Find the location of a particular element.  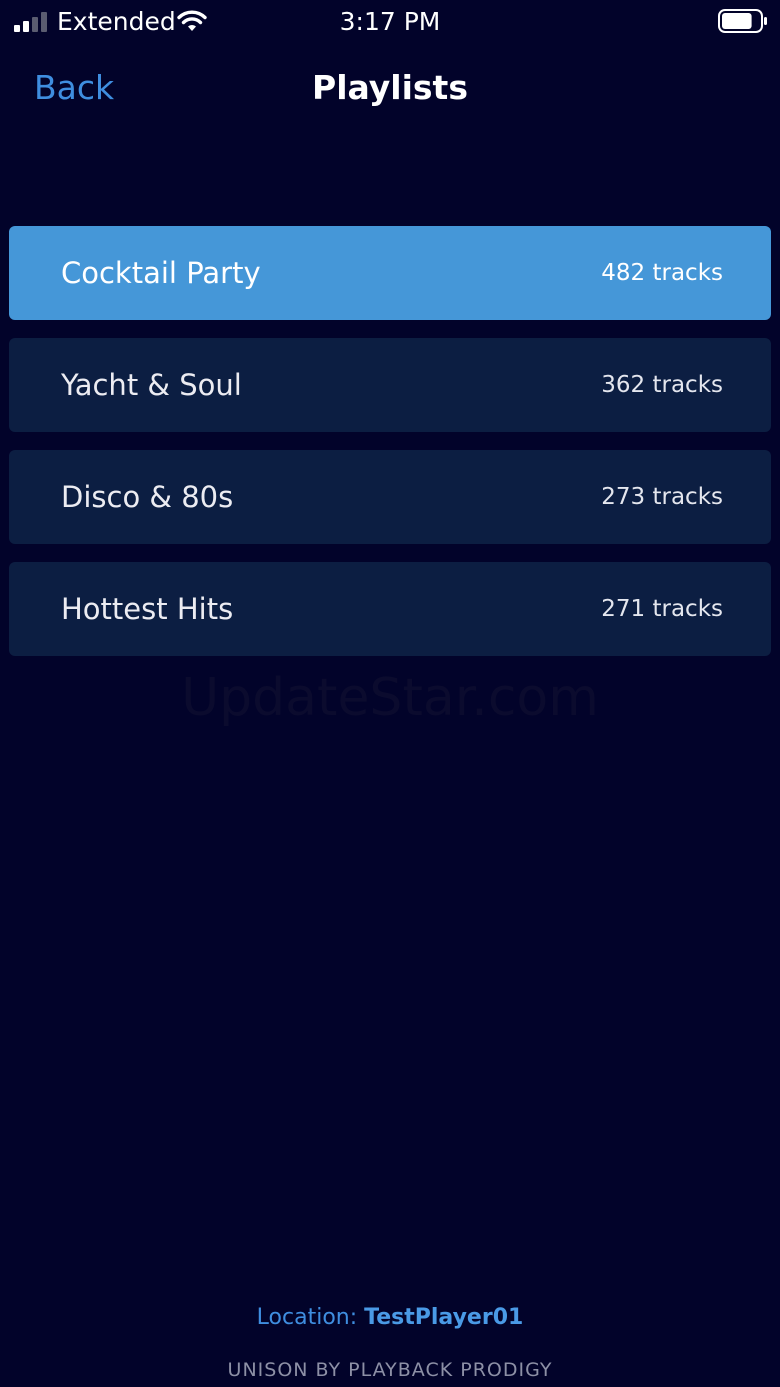

location-value: TestPlayer01 is located at coordinates (444, 1317).